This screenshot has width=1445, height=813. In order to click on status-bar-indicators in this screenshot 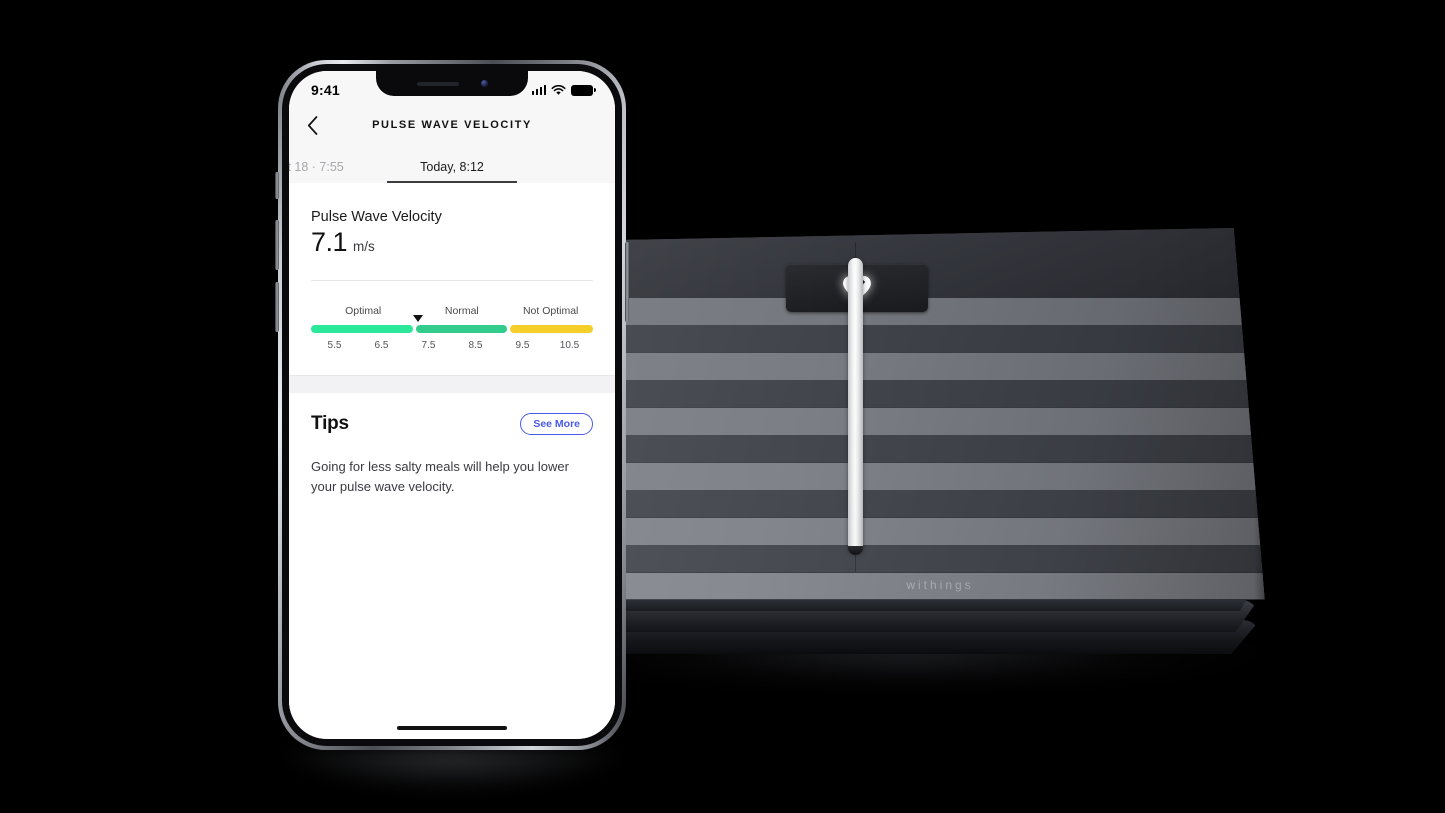, I will do `click(563, 88)`.